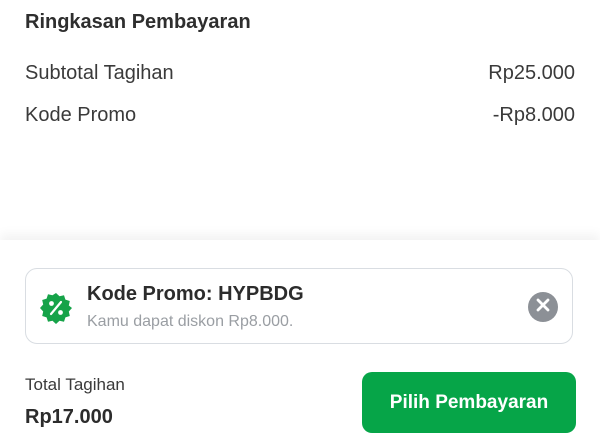 Image resolution: width=600 pixels, height=443 pixels. What do you see at coordinates (300, 73) in the screenshot?
I see `subtotal-row: Subtotal Tagihan Rp25.000` at bounding box center [300, 73].